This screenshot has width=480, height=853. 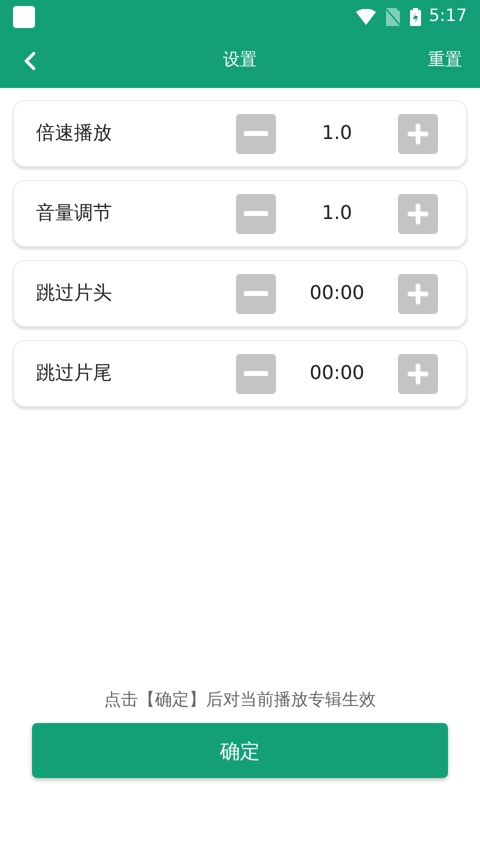 What do you see at coordinates (446, 61) in the screenshot?
I see `reset-button: 重置` at bounding box center [446, 61].